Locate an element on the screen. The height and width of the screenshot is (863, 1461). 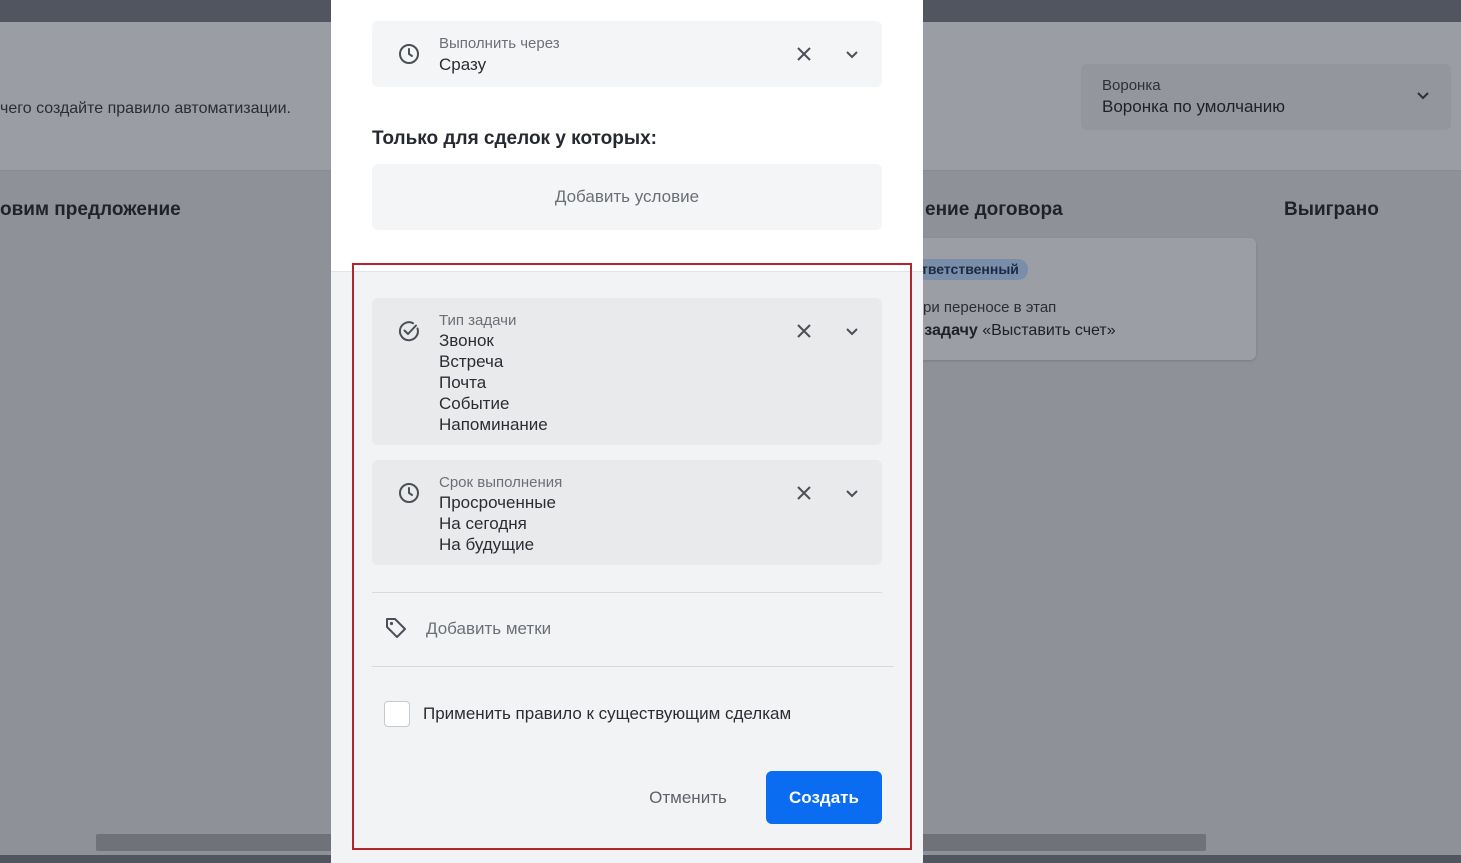
card-trigger-text: ри переносе в этап is located at coordinates (990, 307).